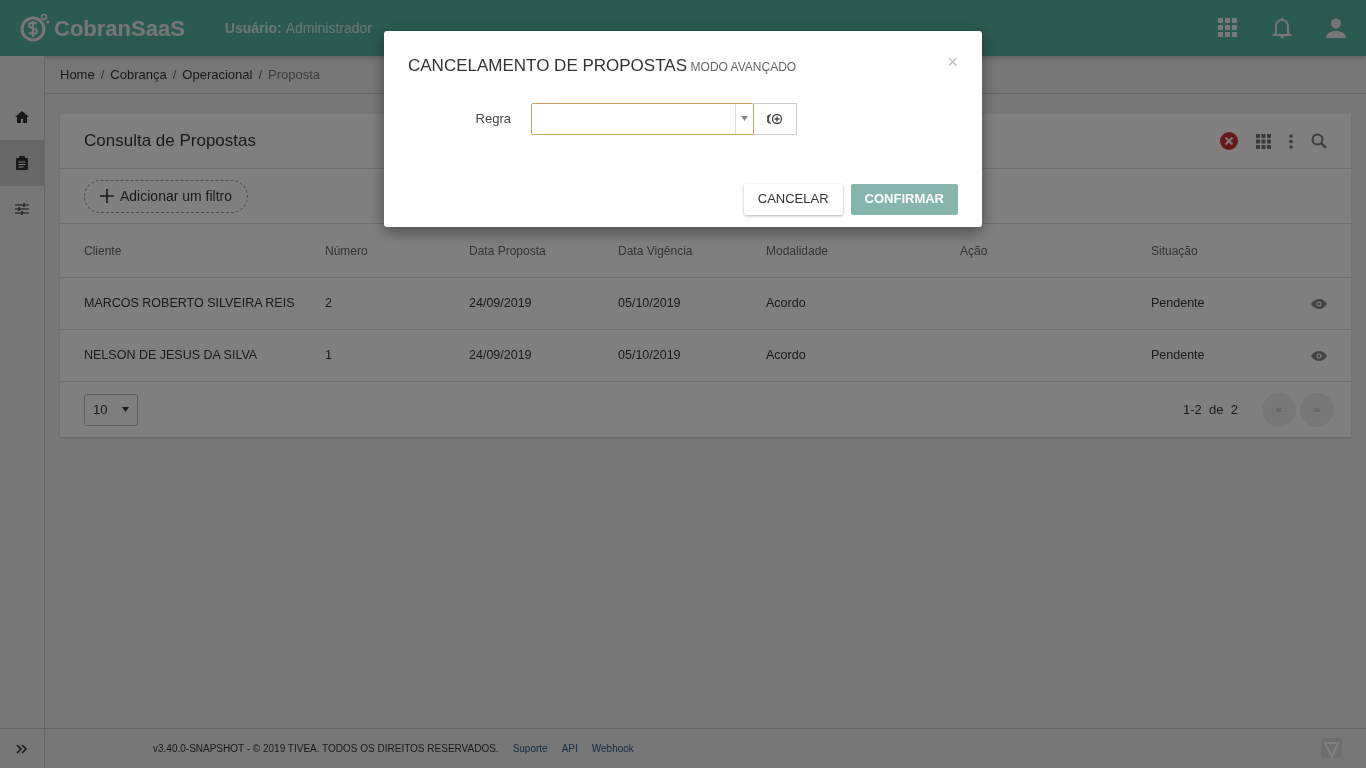  What do you see at coordinates (1210, 409) in the screenshot?
I see `pagination-range: 1-2 de 2` at bounding box center [1210, 409].